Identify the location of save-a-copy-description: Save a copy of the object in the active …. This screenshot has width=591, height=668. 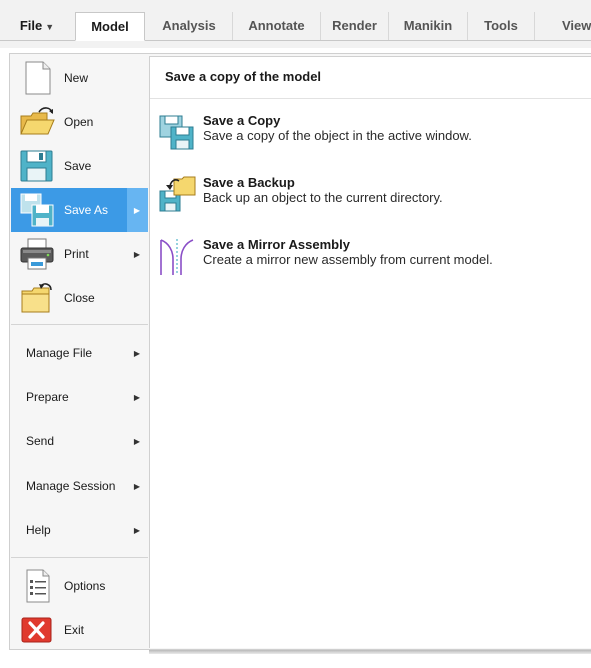
(337, 135).